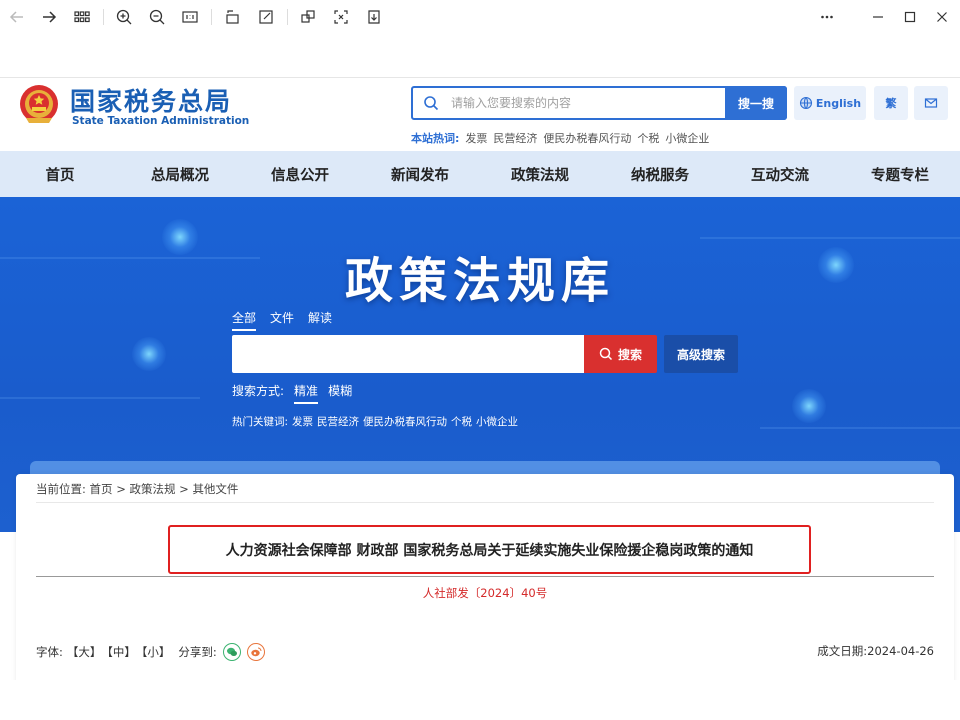 The height and width of the screenshot is (720, 960). I want to click on hot-word-link: 便民办税春风行动, so click(587, 138).